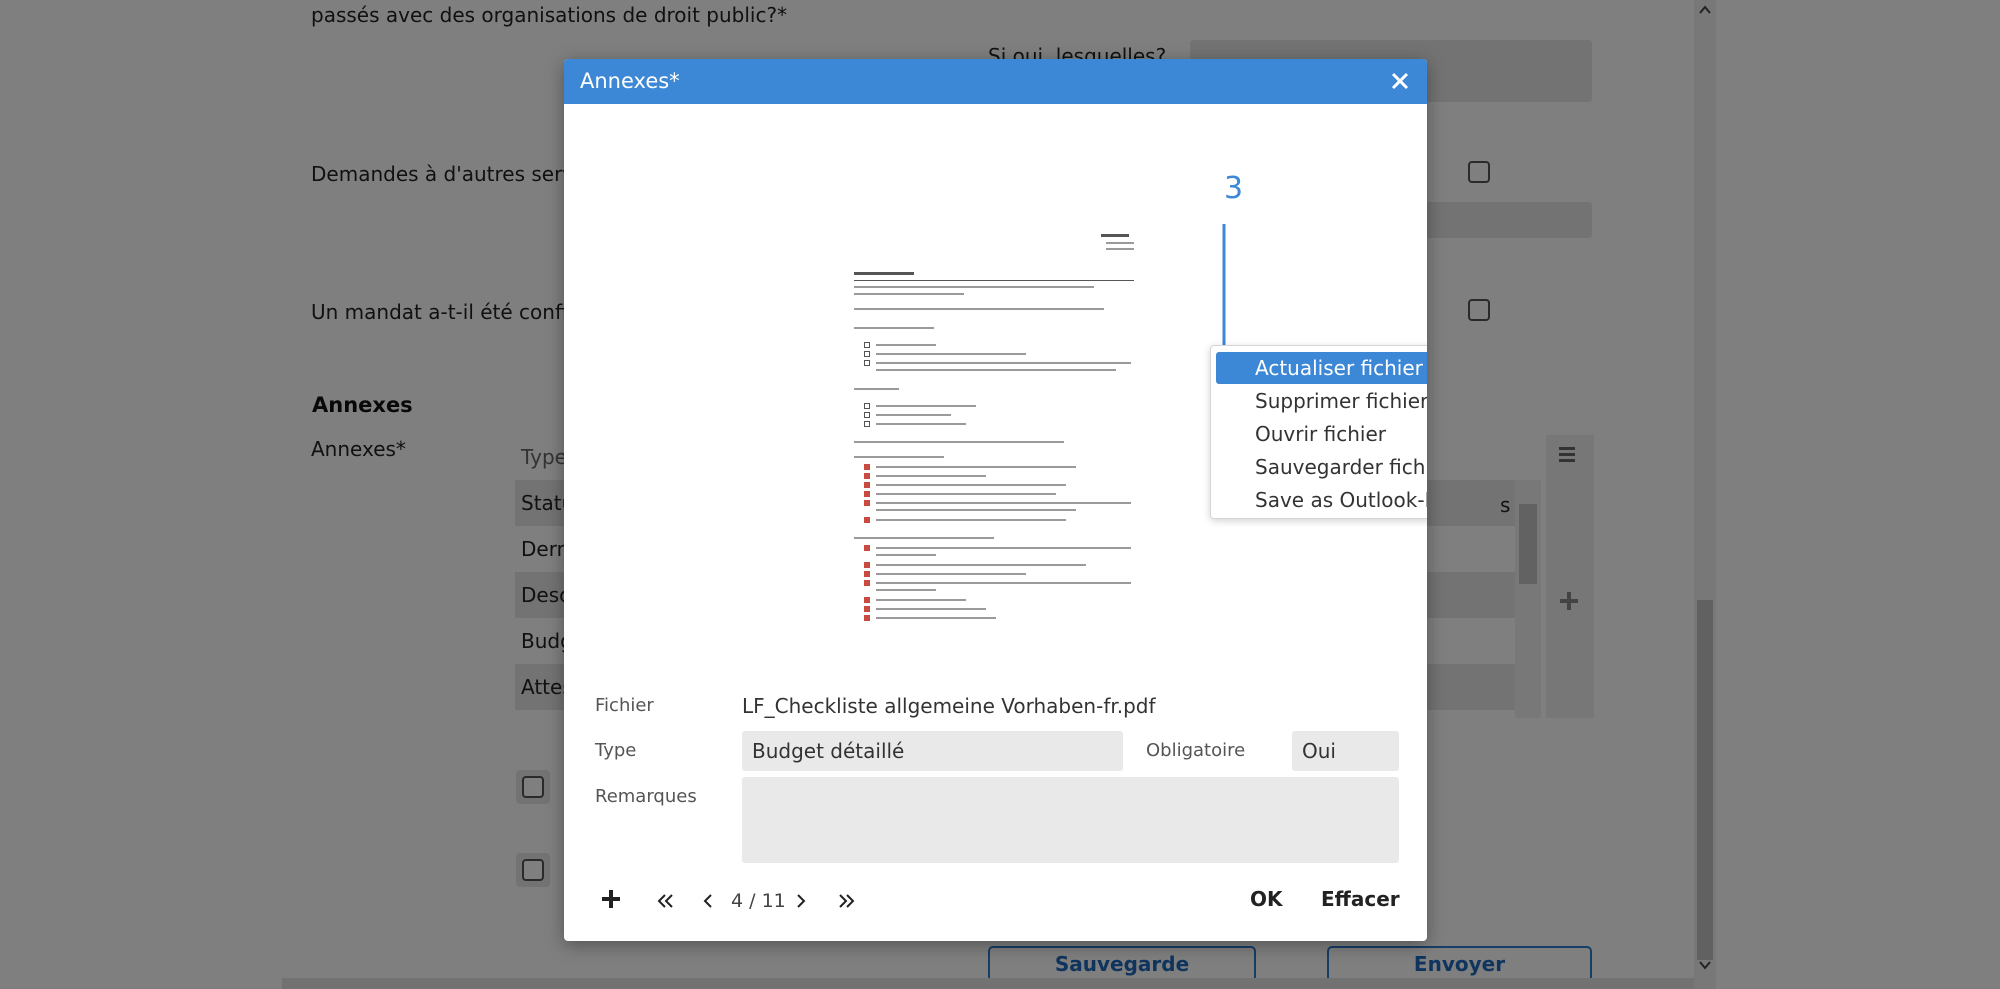  What do you see at coordinates (616, 750) in the screenshot?
I see `type-label: Type` at bounding box center [616, 750].